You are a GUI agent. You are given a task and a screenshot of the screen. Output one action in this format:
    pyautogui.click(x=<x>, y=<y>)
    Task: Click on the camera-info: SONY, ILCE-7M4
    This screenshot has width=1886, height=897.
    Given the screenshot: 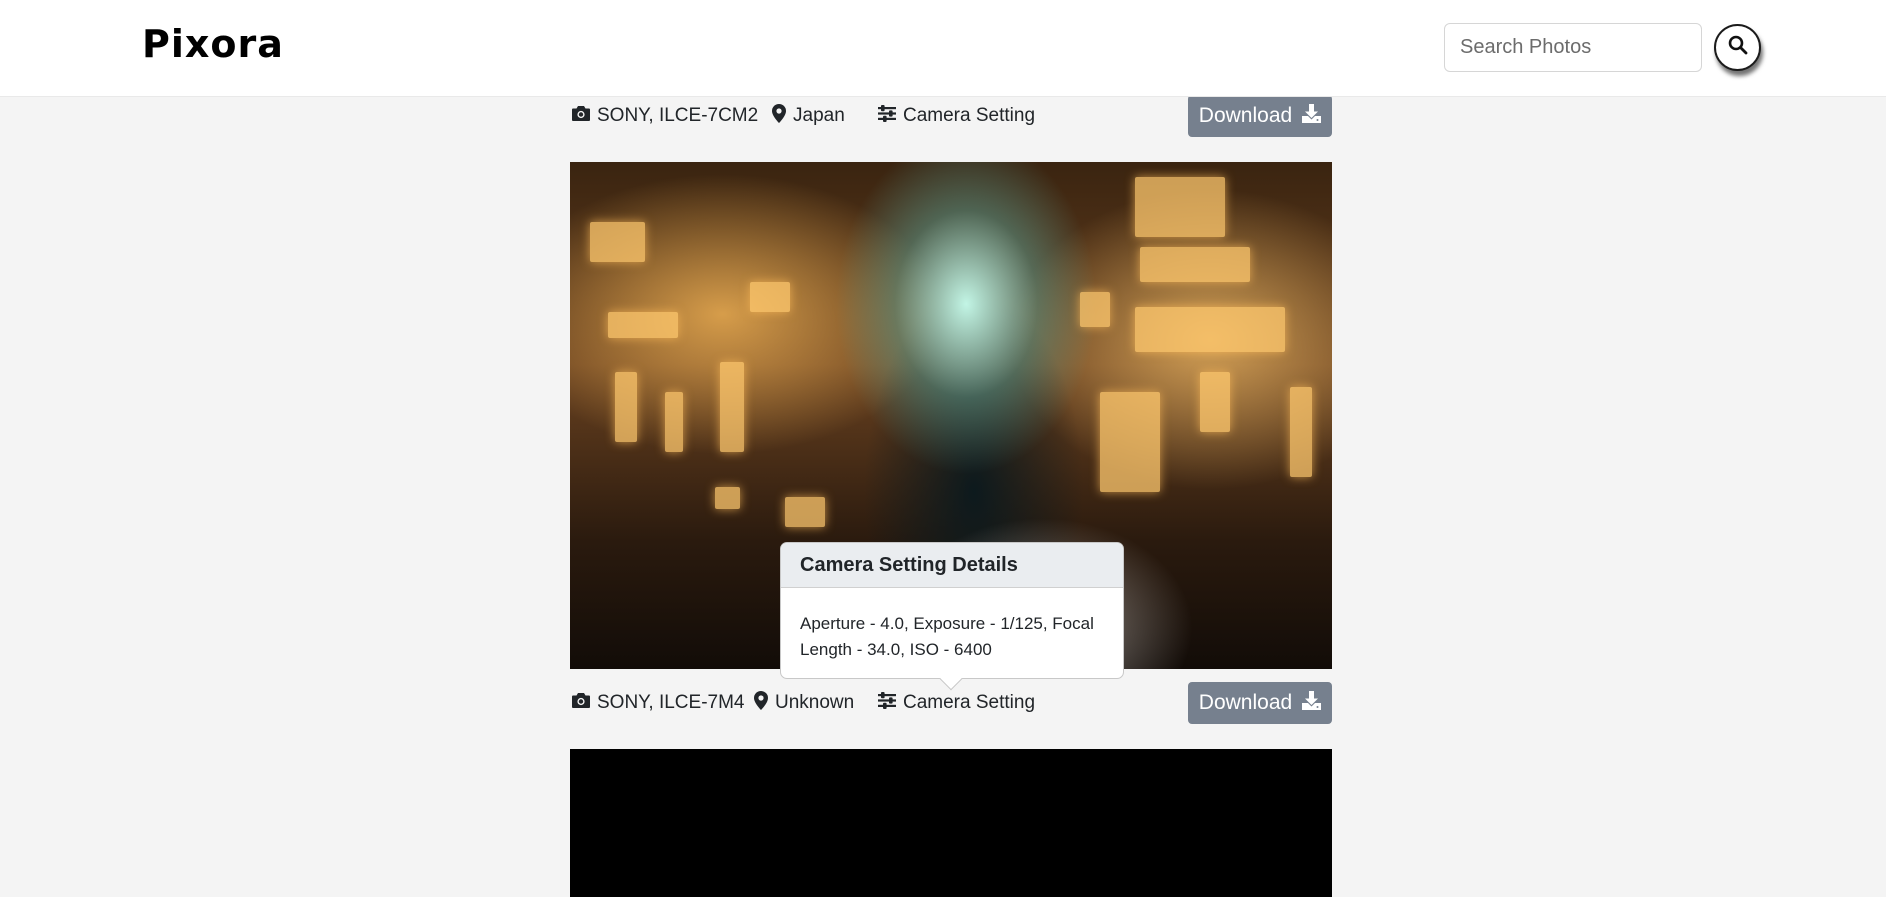 What is the action you would take?
    pyautogui.click(x=658, y=703)
    